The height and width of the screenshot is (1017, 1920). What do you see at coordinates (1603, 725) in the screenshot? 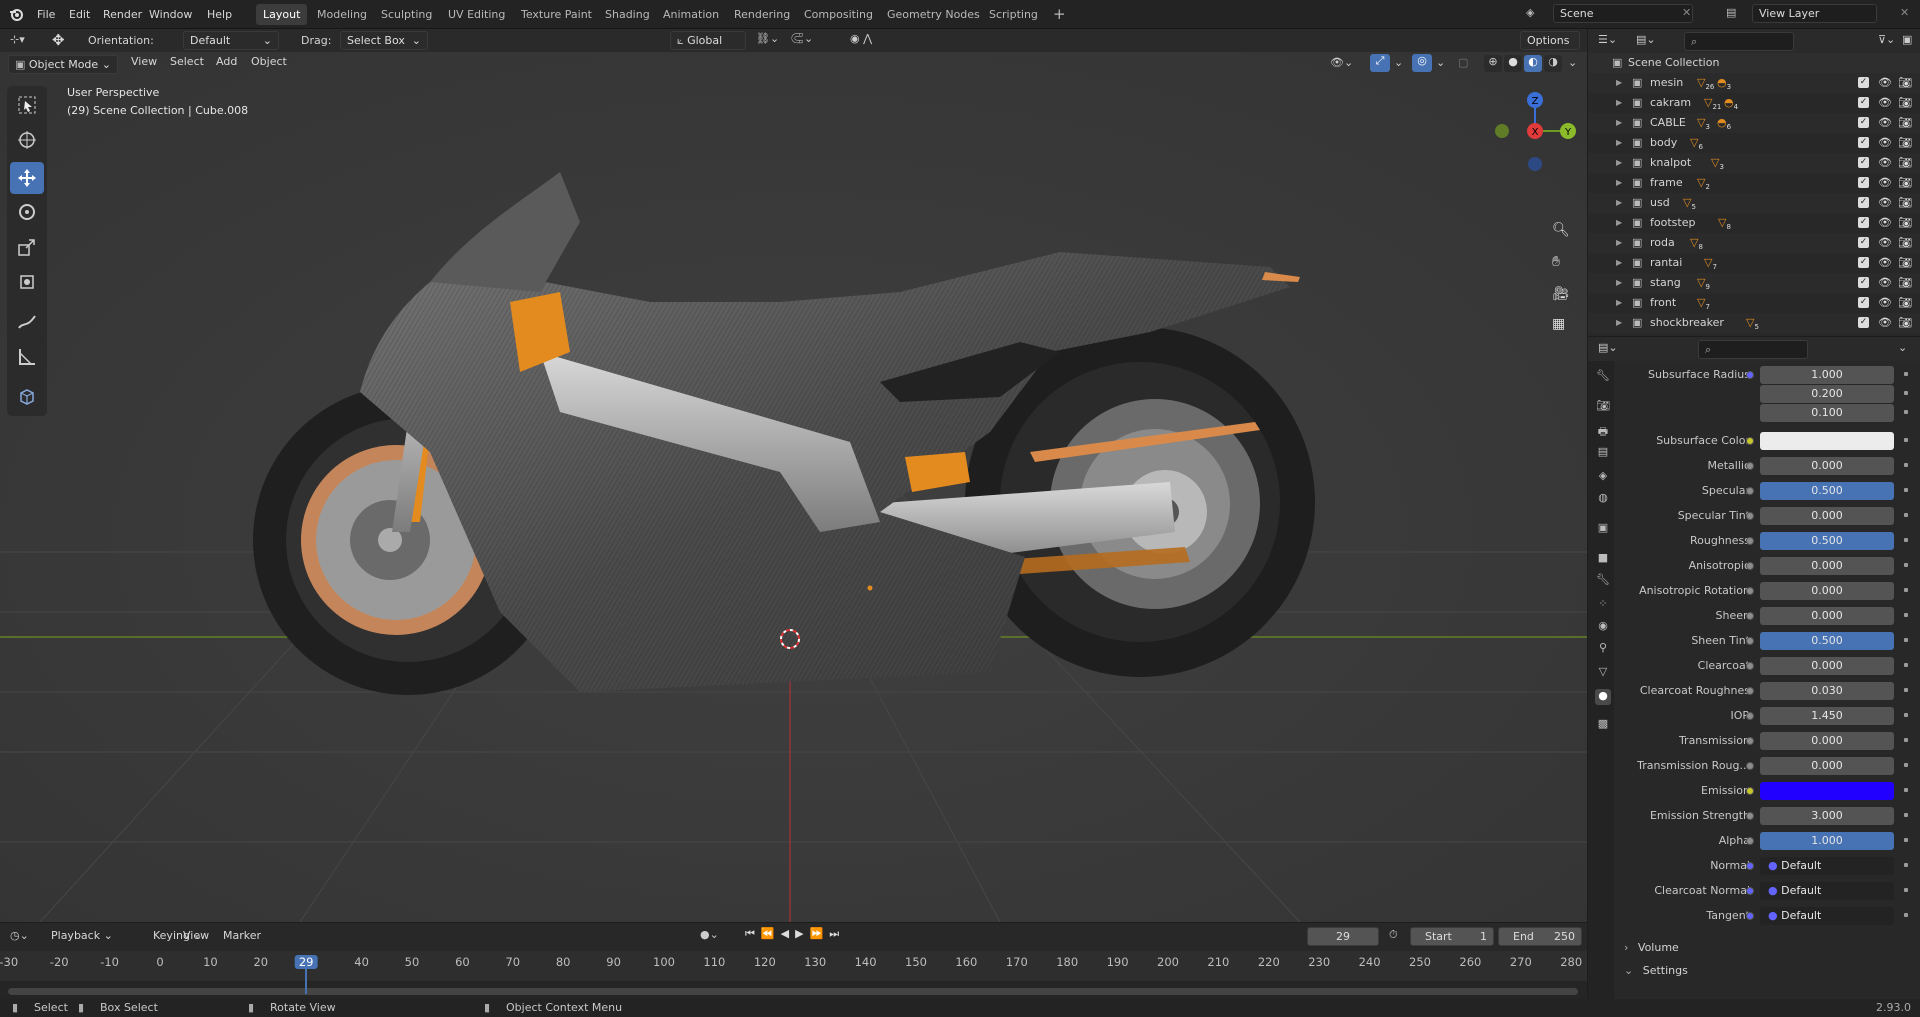
I see `texture-icon: ▩` at bounding box center [1603, 725].